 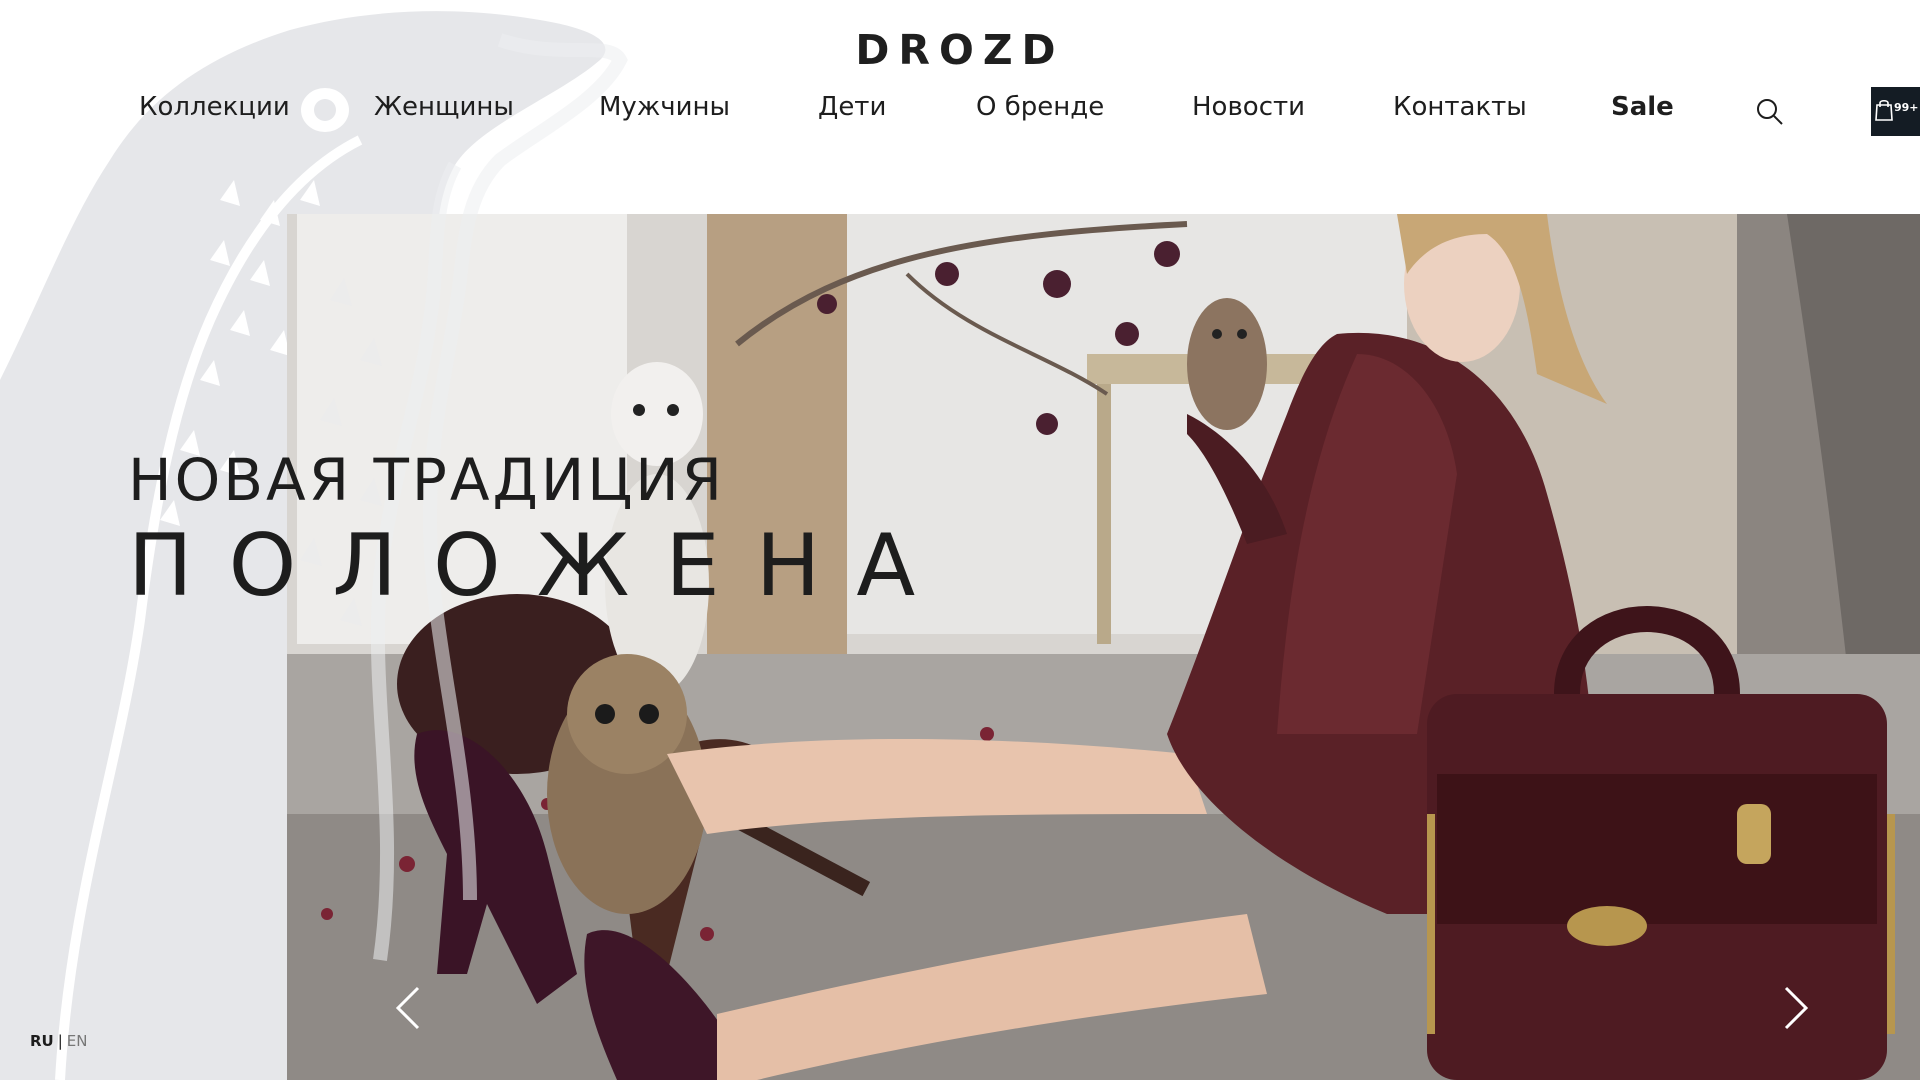 I want to click on chevron-left-icon, so click(x=407, y=1008).